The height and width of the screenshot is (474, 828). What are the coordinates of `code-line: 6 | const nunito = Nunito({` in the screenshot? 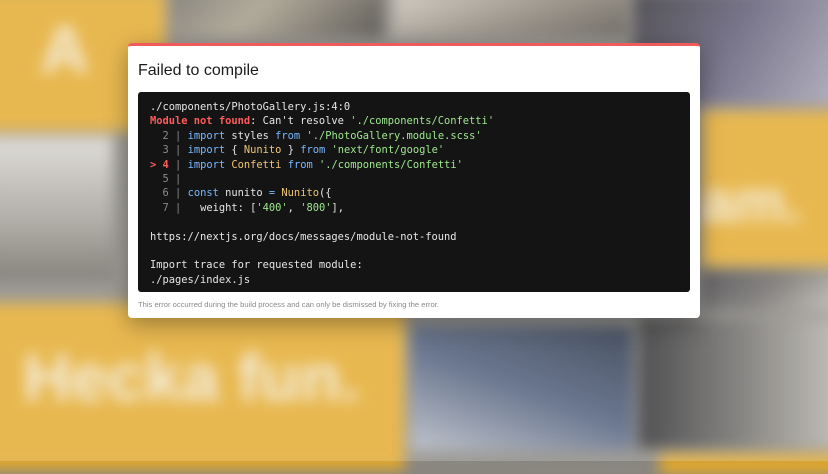 It's located at (415, 193).